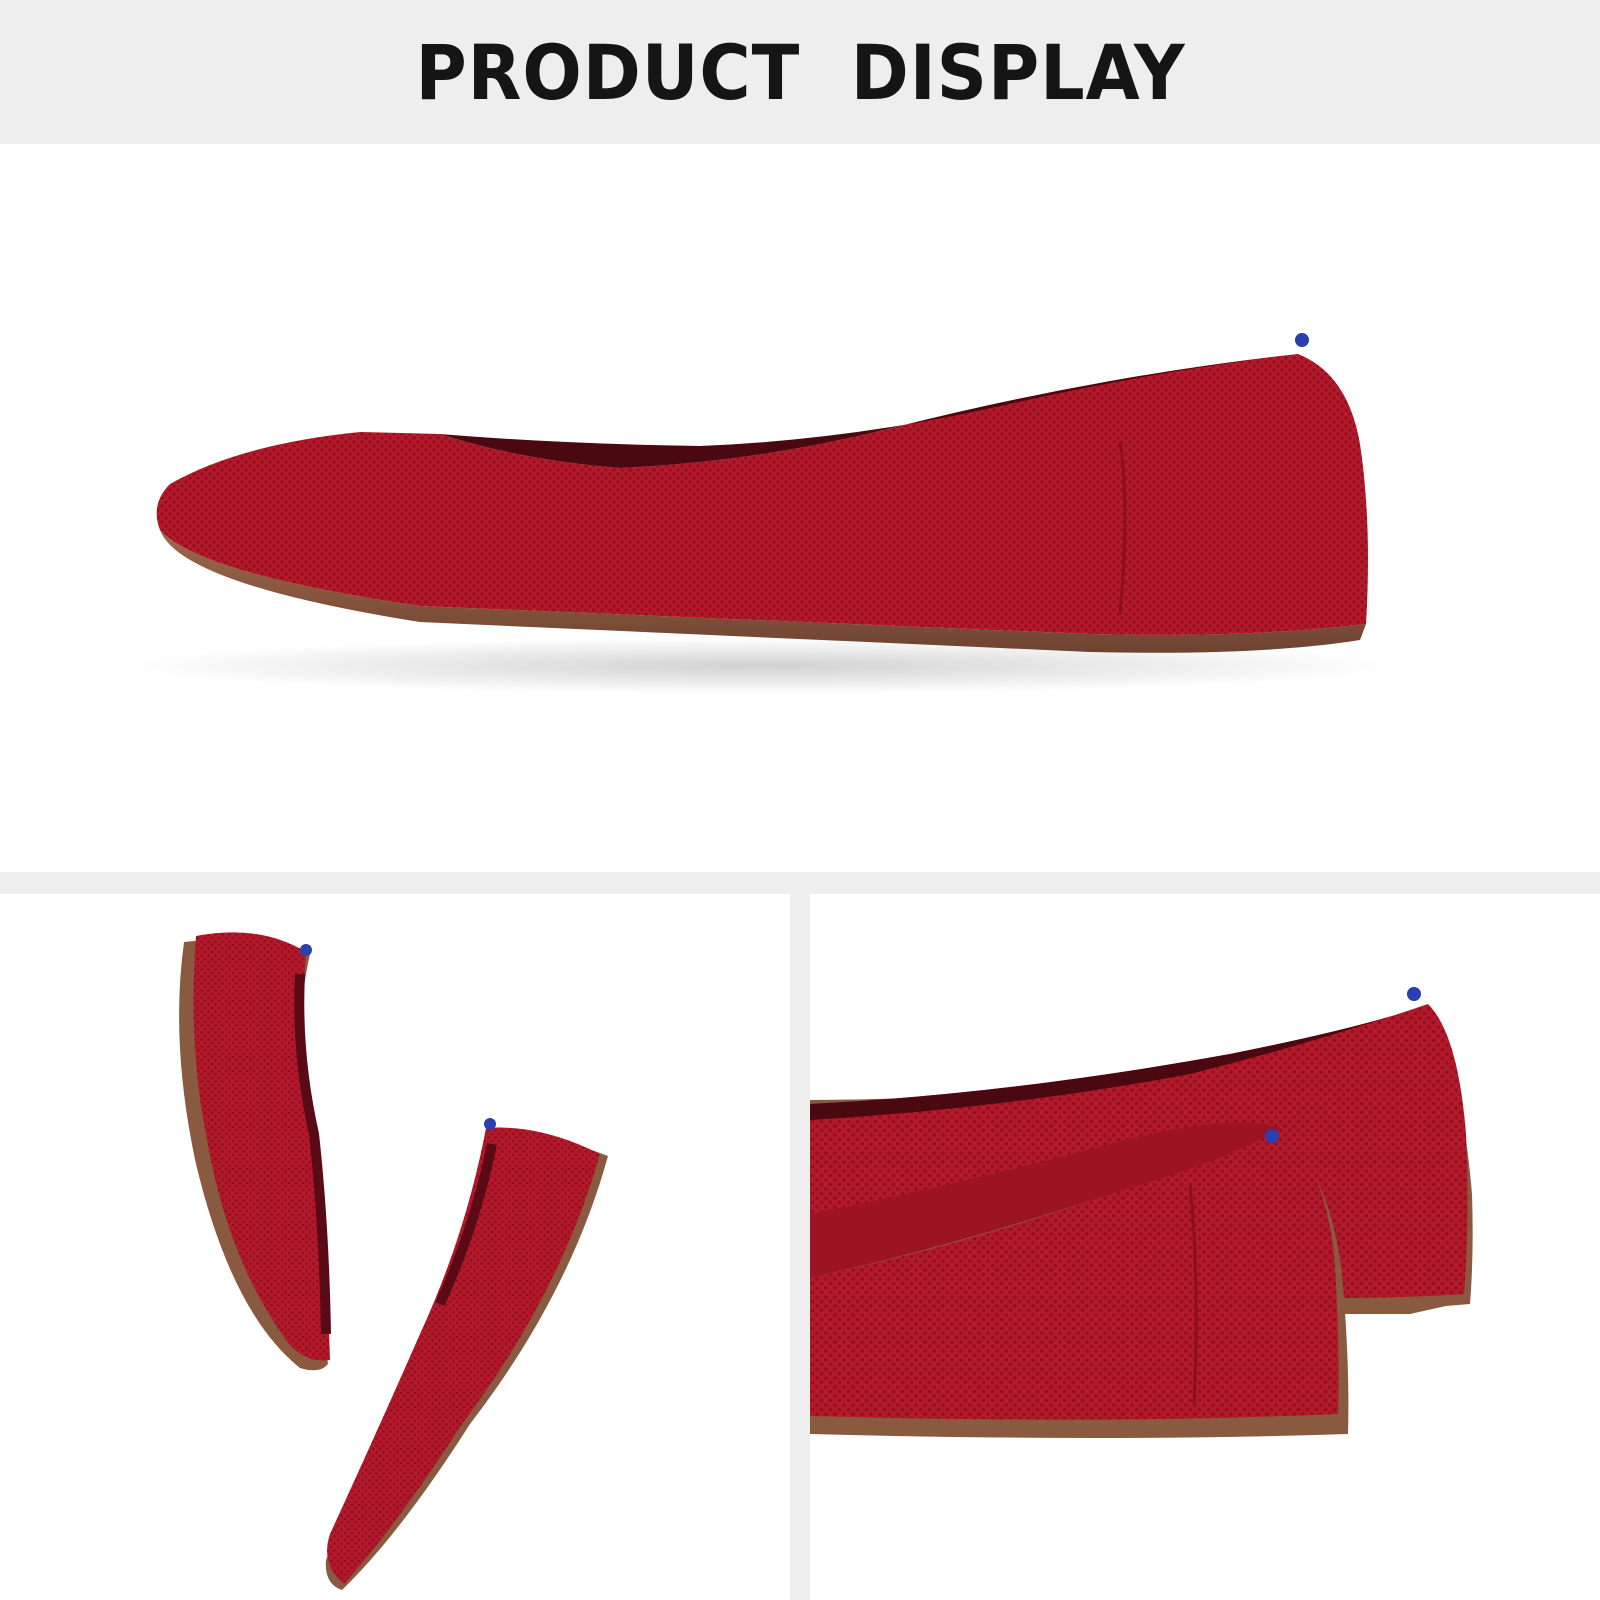  I want to click on shoe-heel-illustration, so click(1141, 1212).